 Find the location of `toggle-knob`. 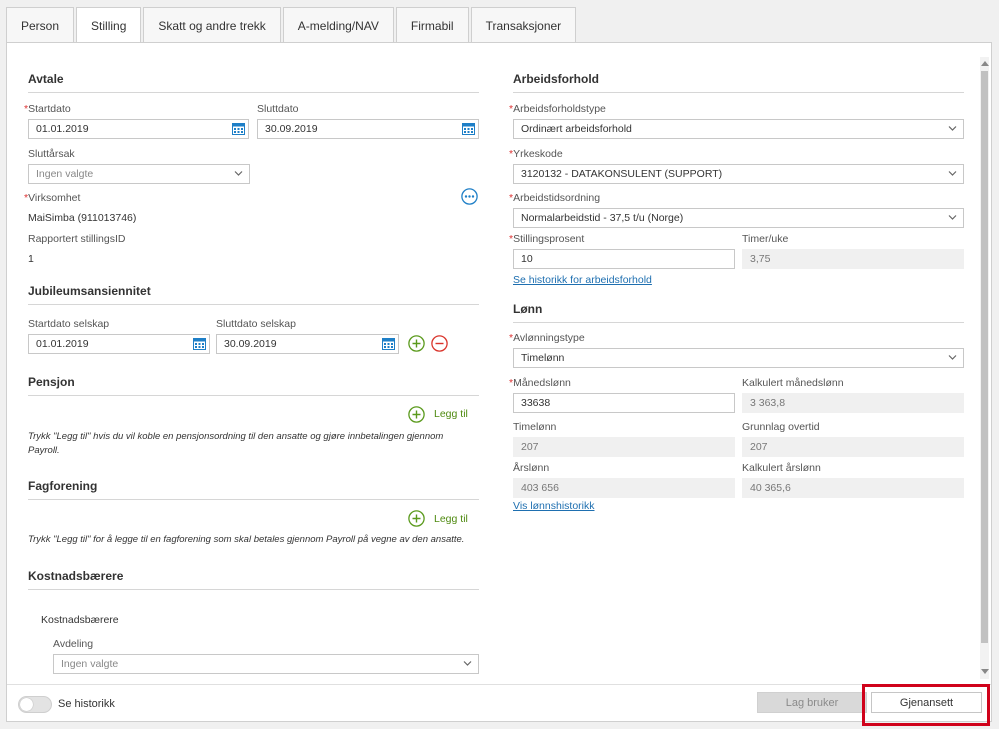

toggle-knob is located at coordinates (26, 704).